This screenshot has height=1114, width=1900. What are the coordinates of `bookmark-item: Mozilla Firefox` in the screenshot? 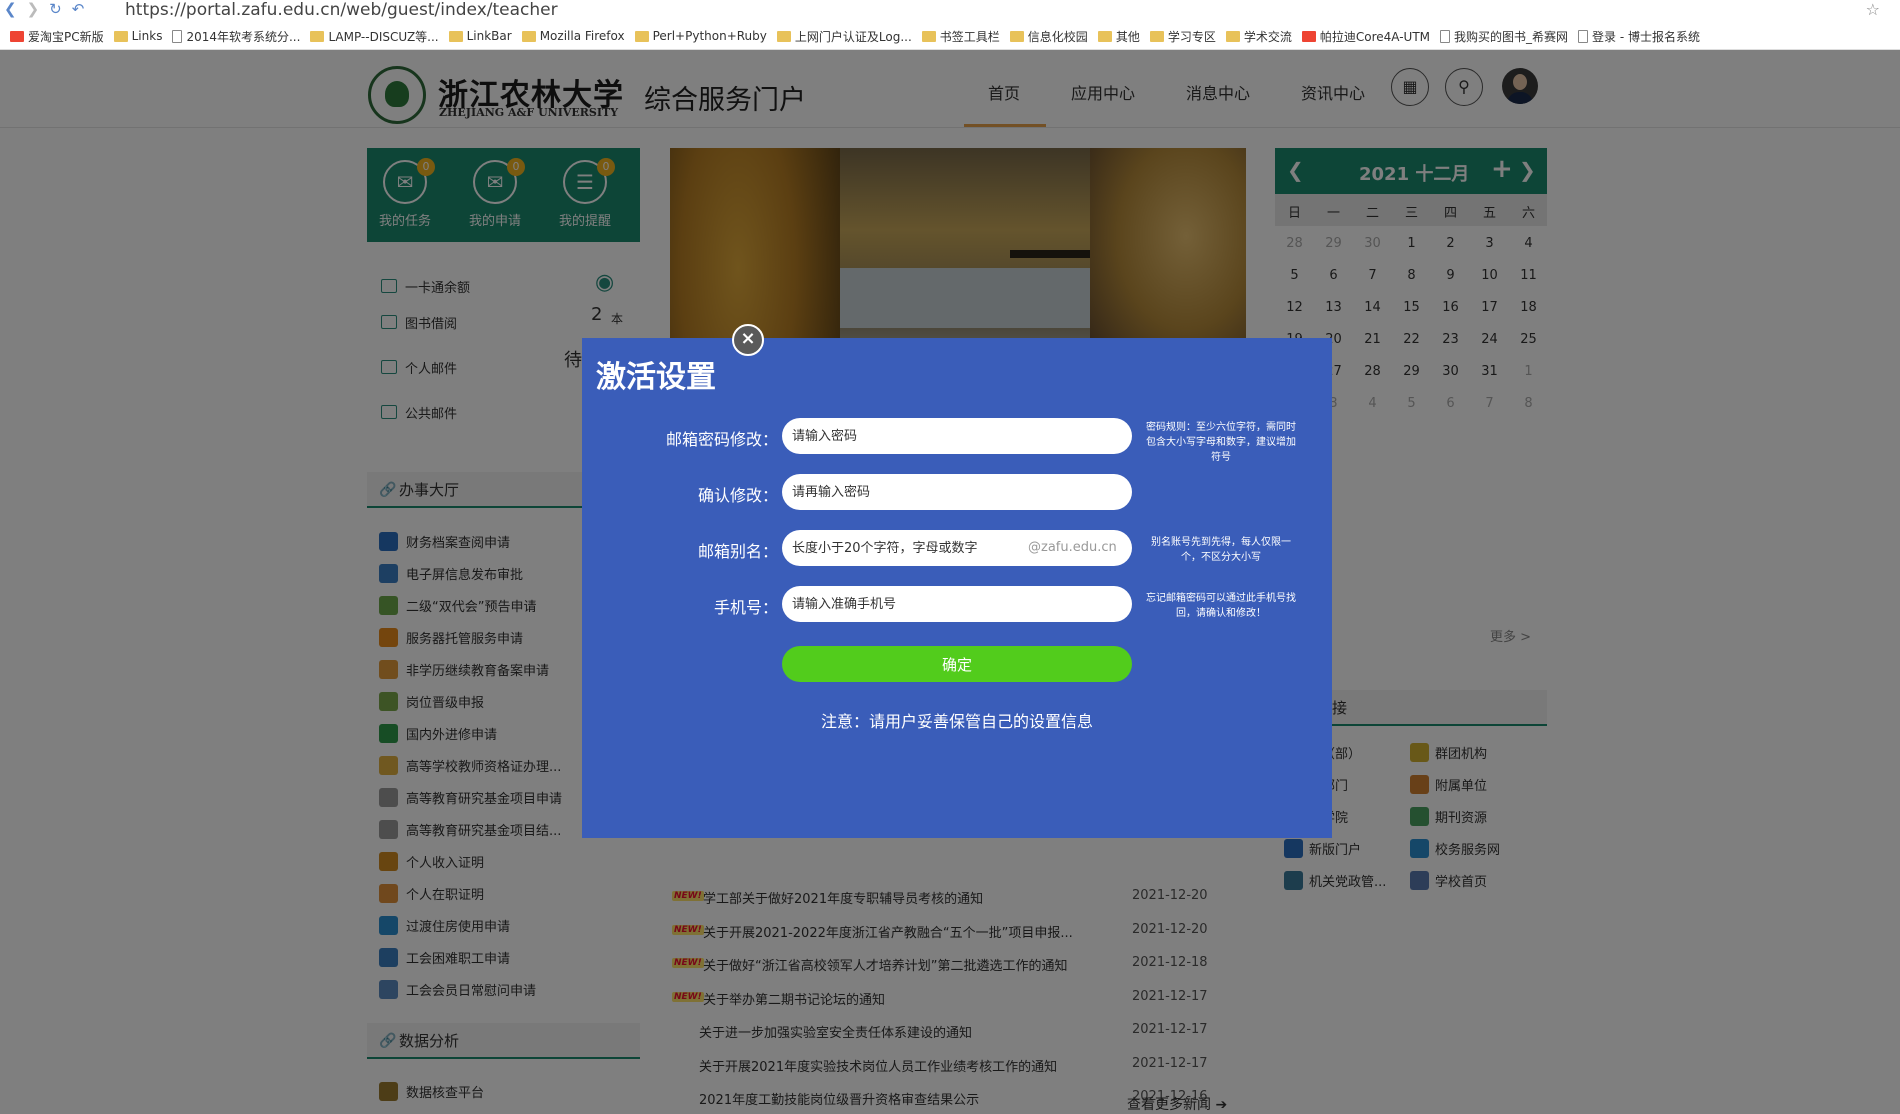 It's located at (573, 36).